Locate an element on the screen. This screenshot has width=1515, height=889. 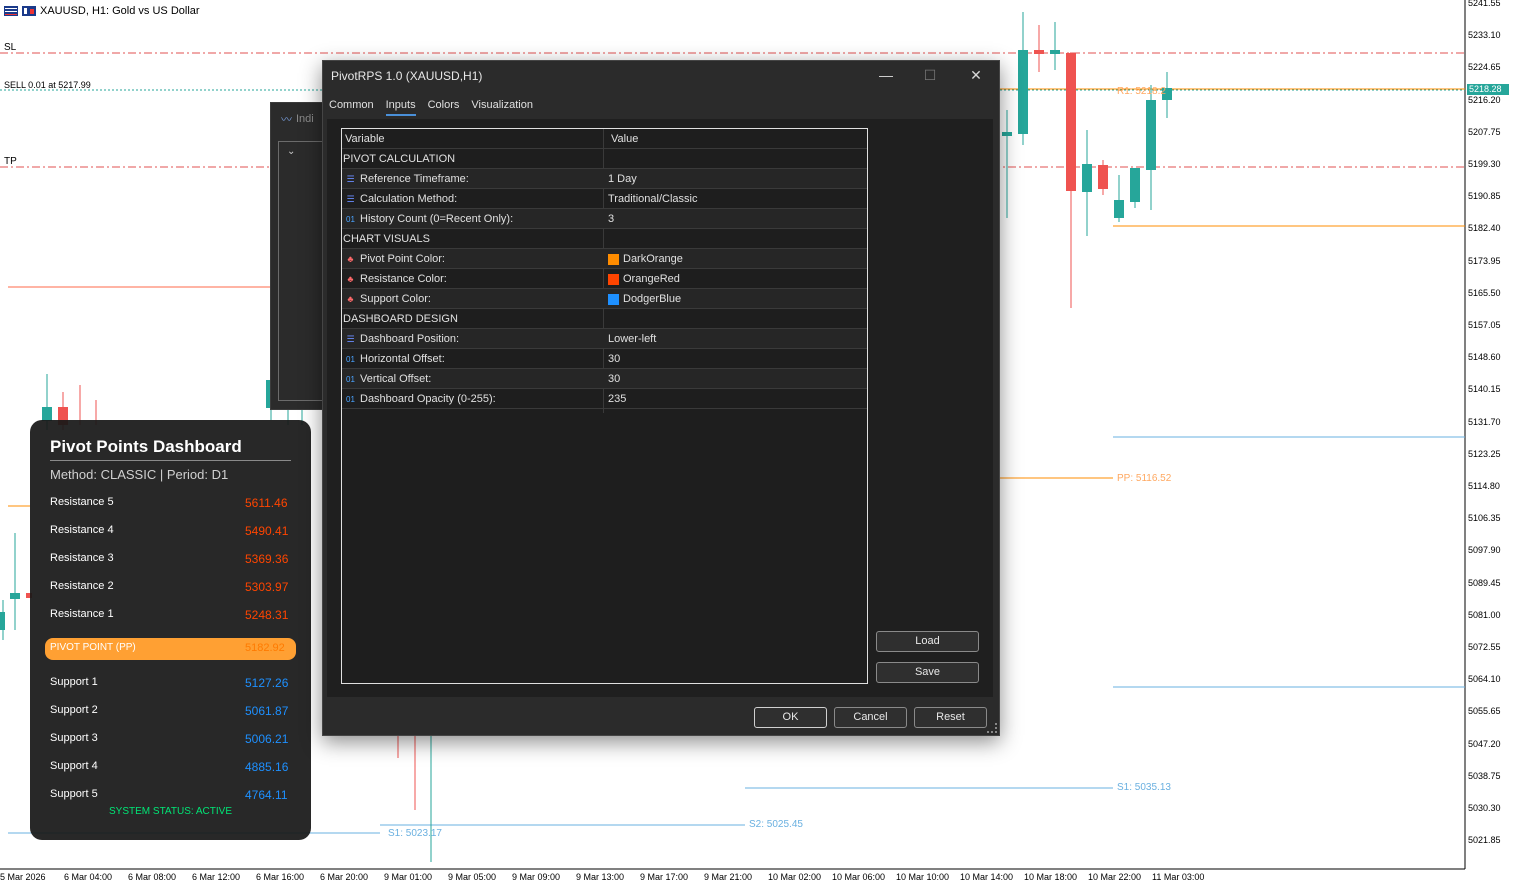
variable-name: Dashboard Position: is located at coordinates (410, 339).